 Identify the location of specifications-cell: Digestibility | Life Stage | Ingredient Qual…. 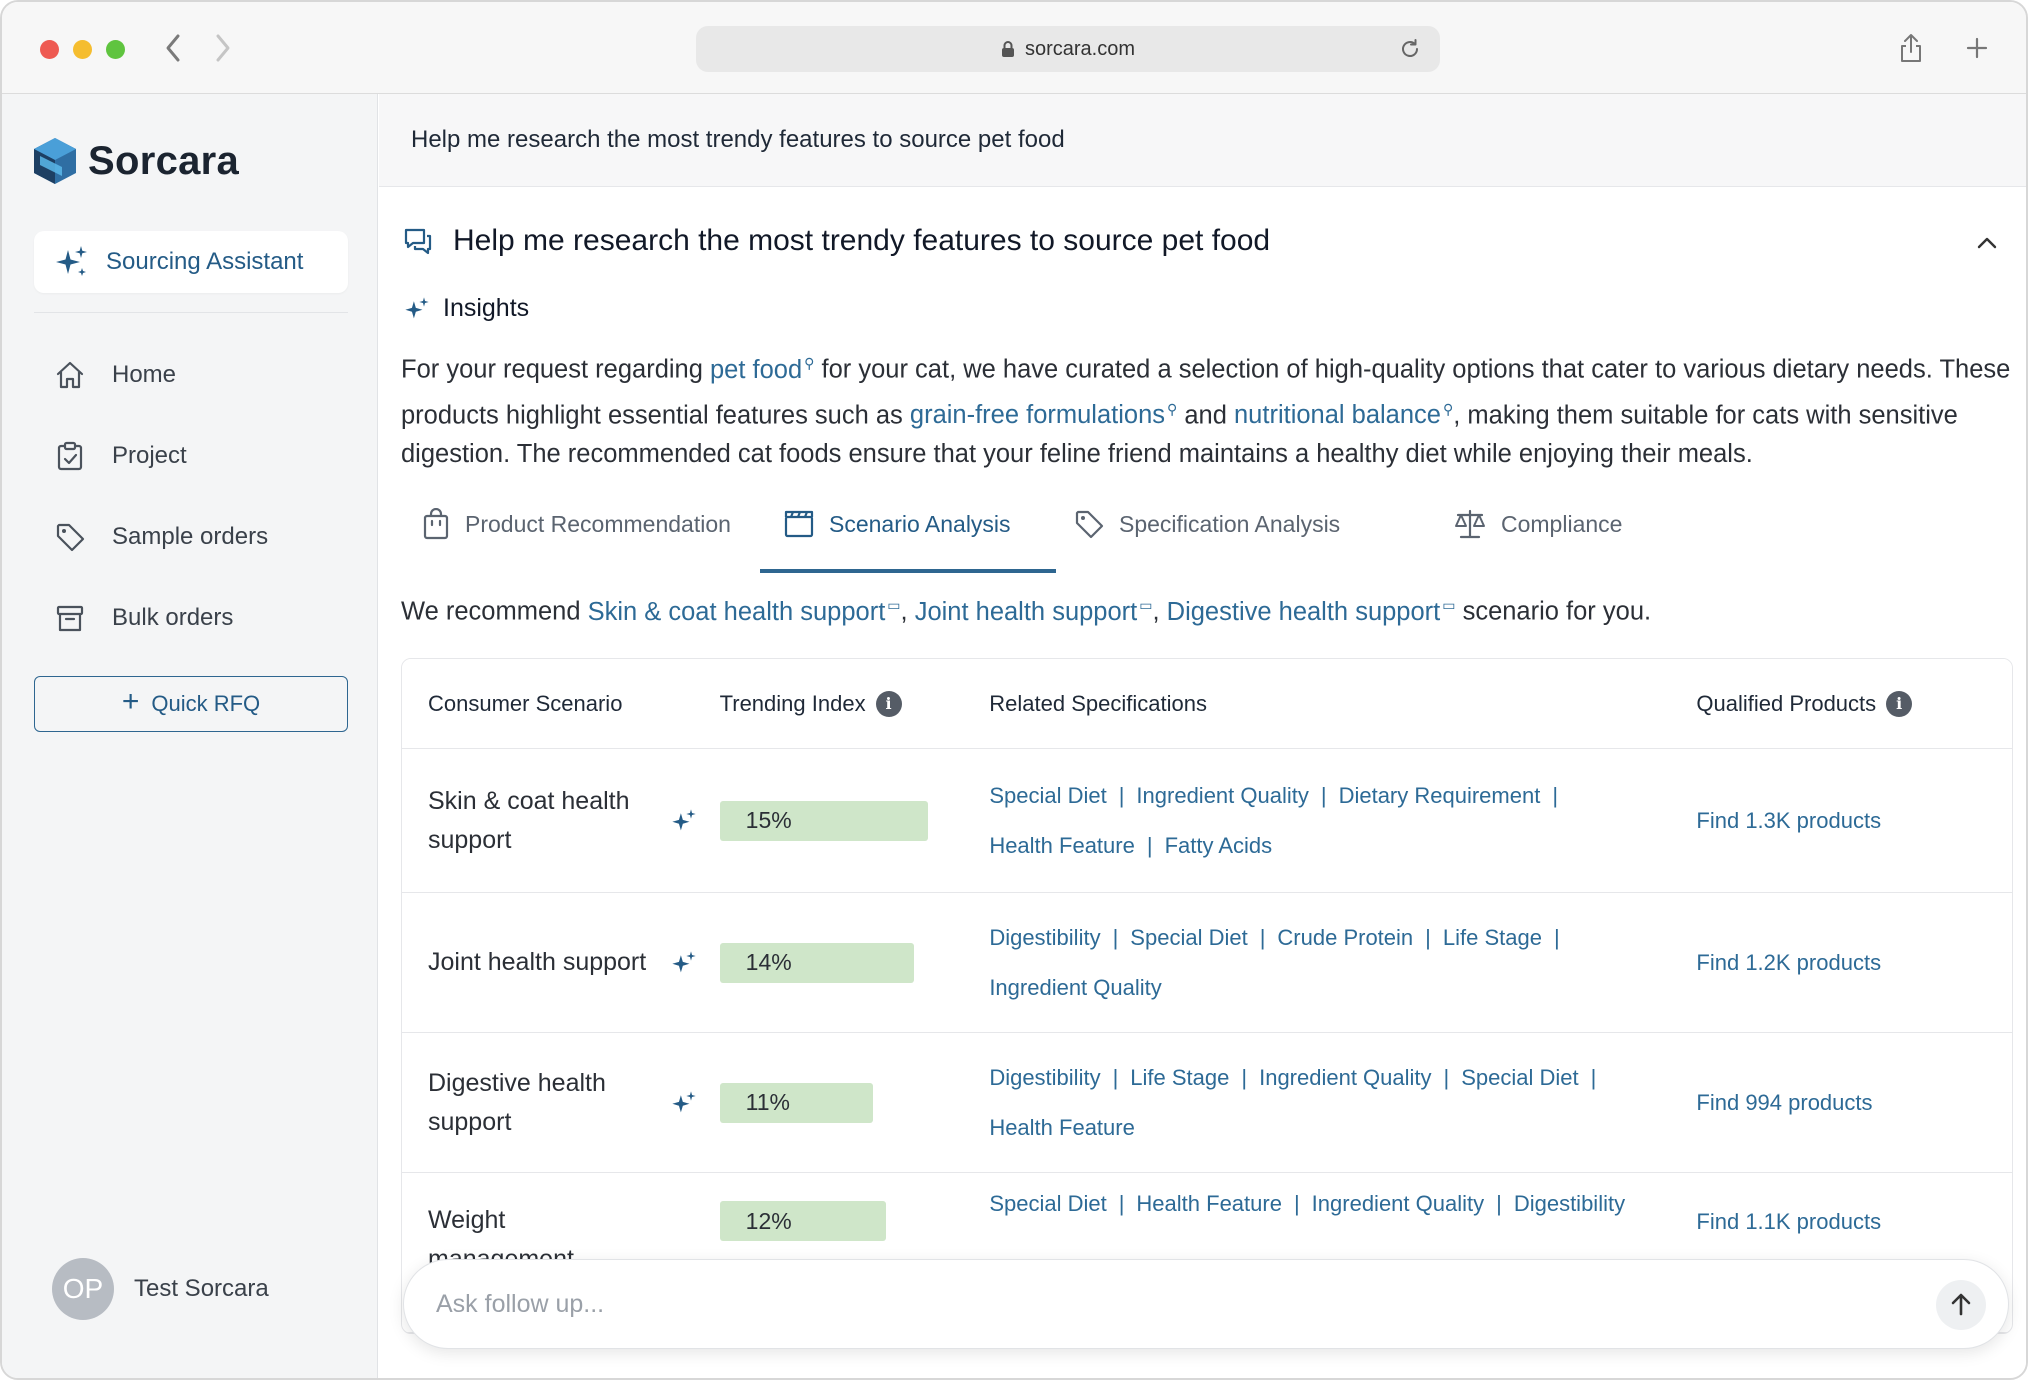
(1342, 1103).